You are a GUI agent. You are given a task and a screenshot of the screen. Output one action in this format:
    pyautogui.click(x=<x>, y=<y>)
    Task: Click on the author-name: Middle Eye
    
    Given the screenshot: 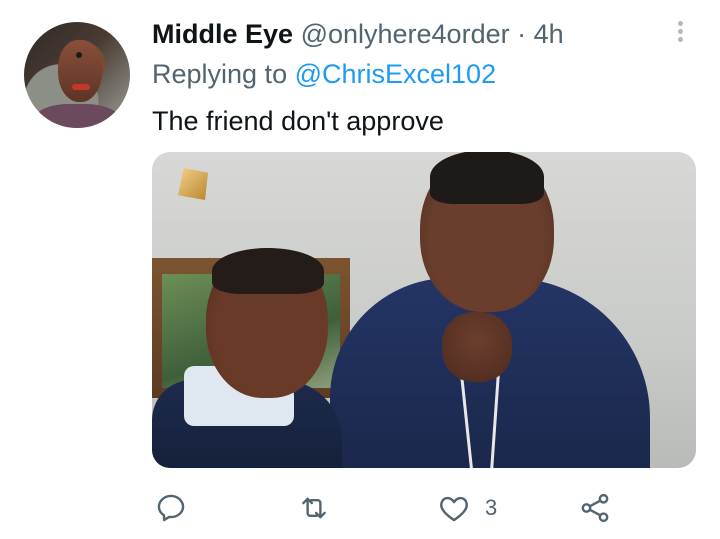 What is the action you would take?
    pyautogui.click(x=222, y=34)
    